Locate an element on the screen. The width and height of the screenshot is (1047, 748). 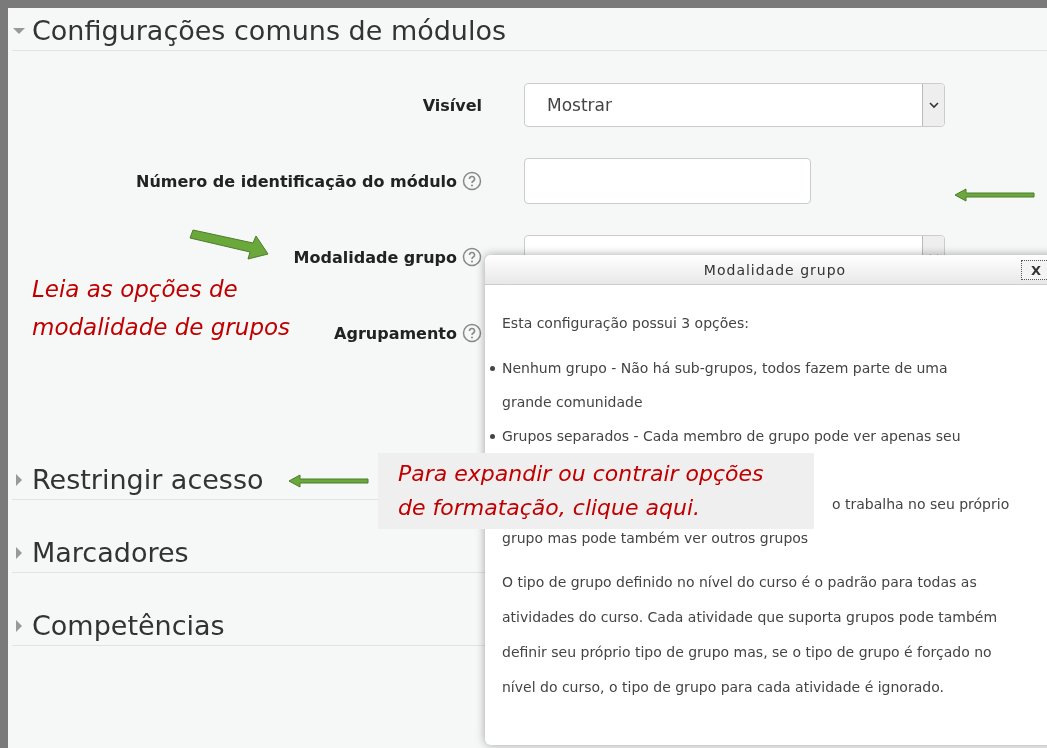
input-field is located at coordinates (667, 181).